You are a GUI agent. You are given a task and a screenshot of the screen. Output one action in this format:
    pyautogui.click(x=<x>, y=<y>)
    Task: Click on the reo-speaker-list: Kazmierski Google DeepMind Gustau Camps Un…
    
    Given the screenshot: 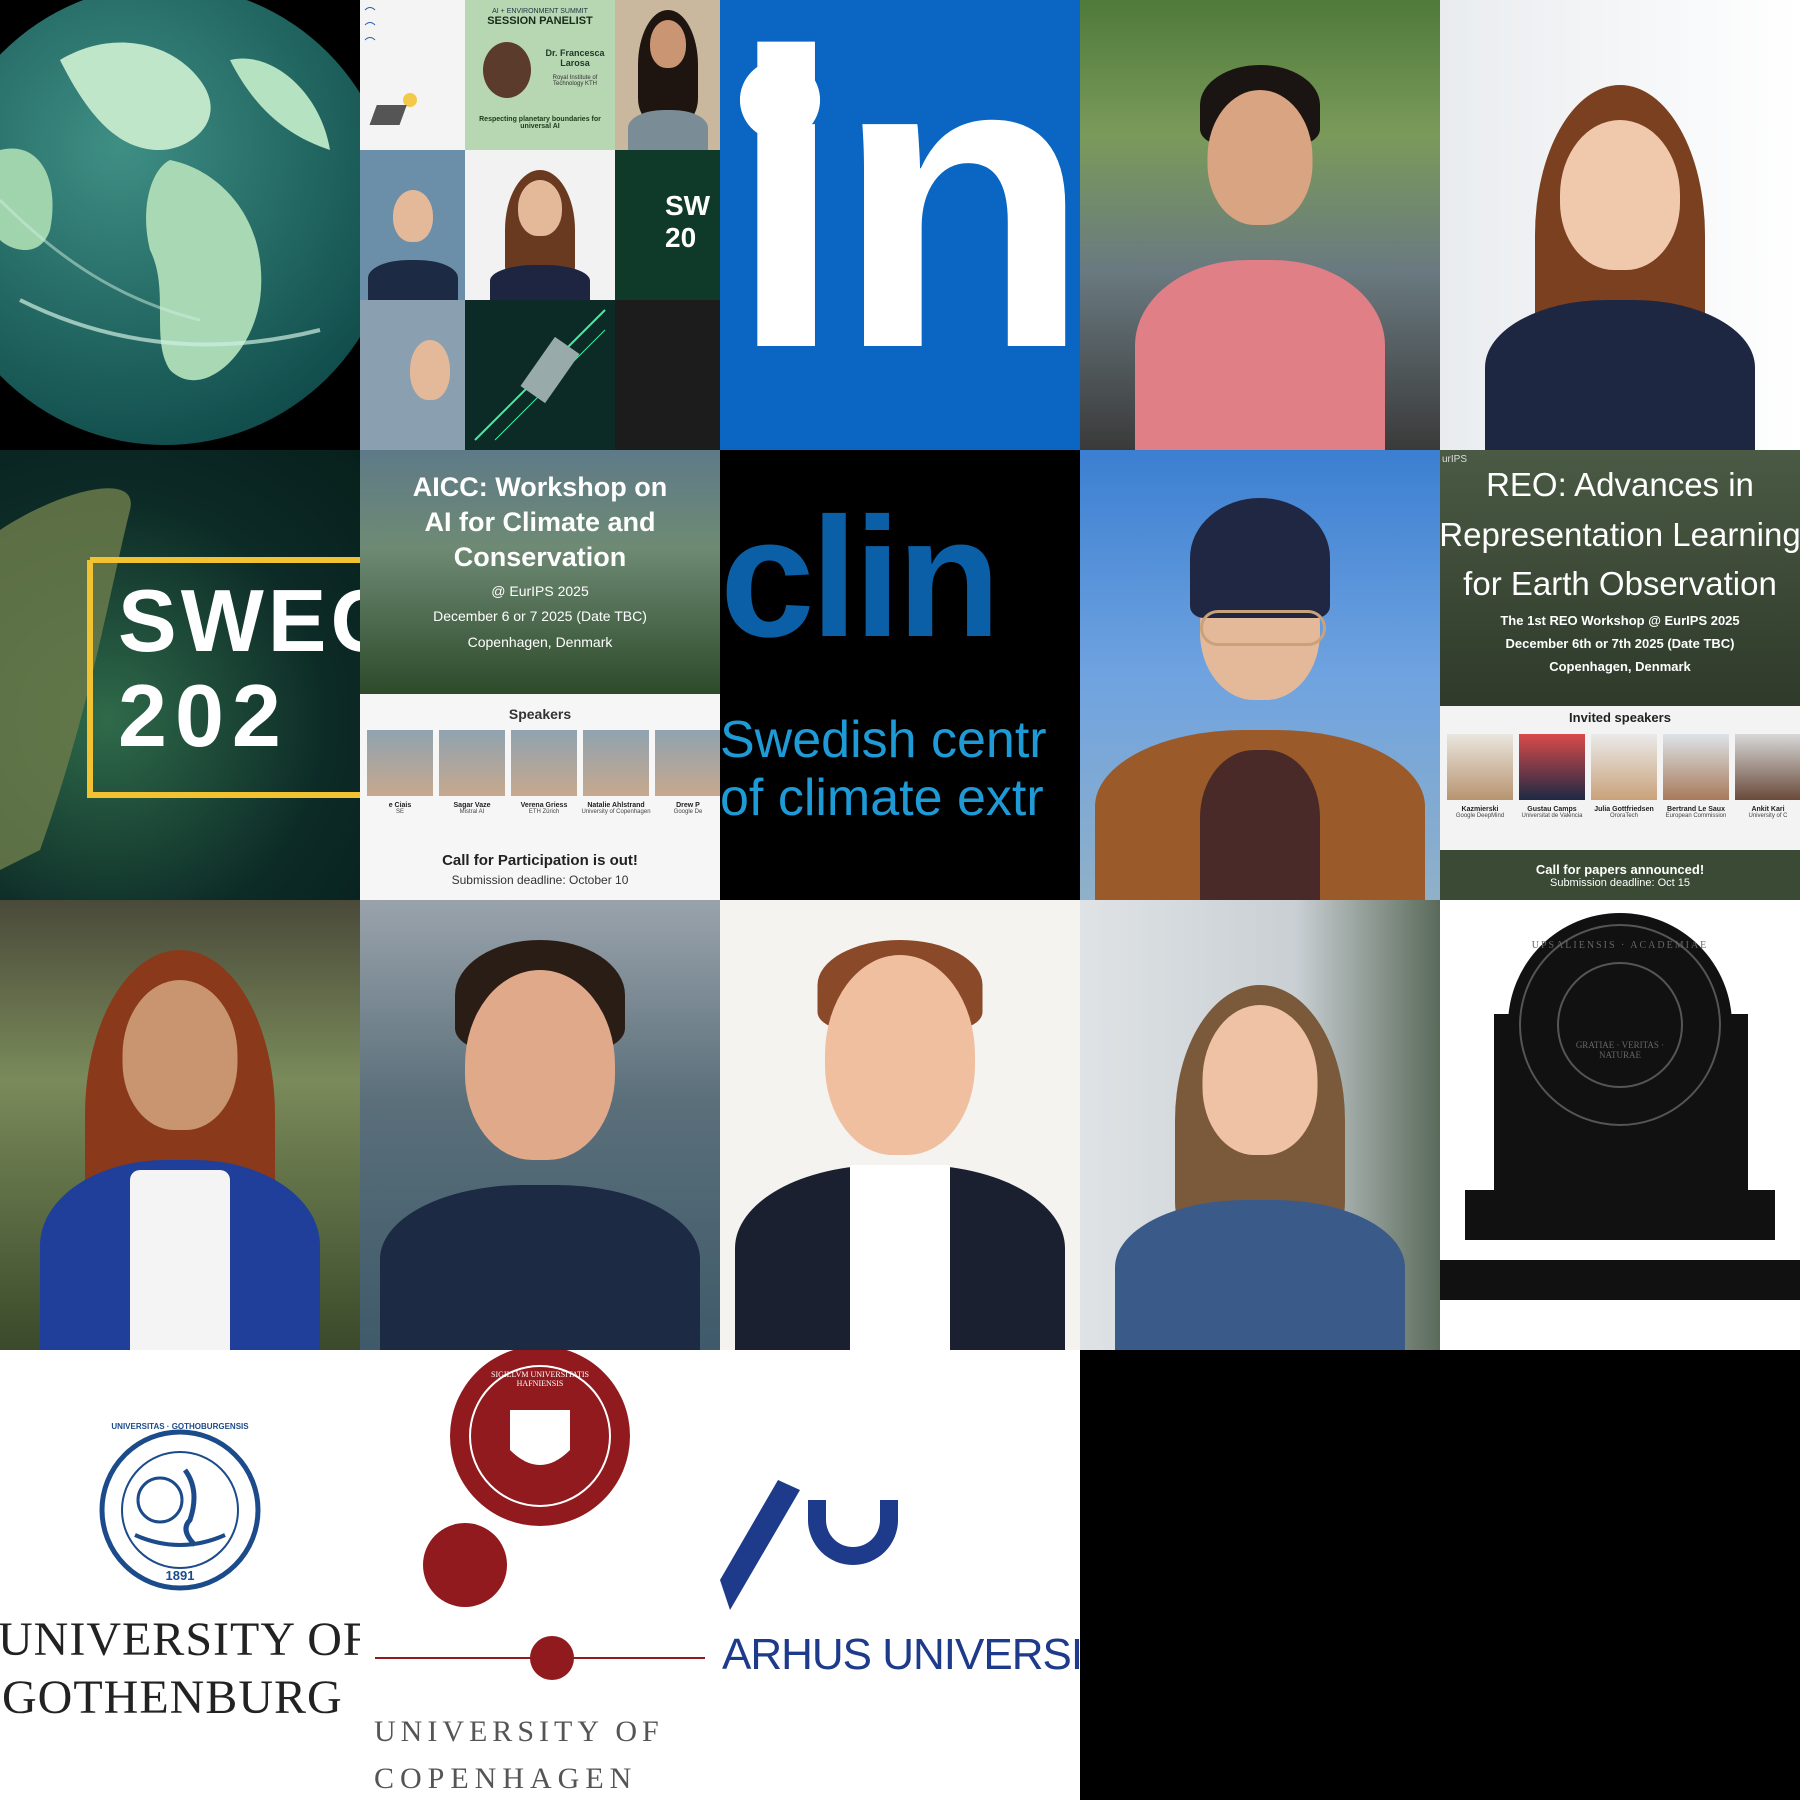 What is the action you would take?
    pyautogui.click(x=1620, y=776)
    